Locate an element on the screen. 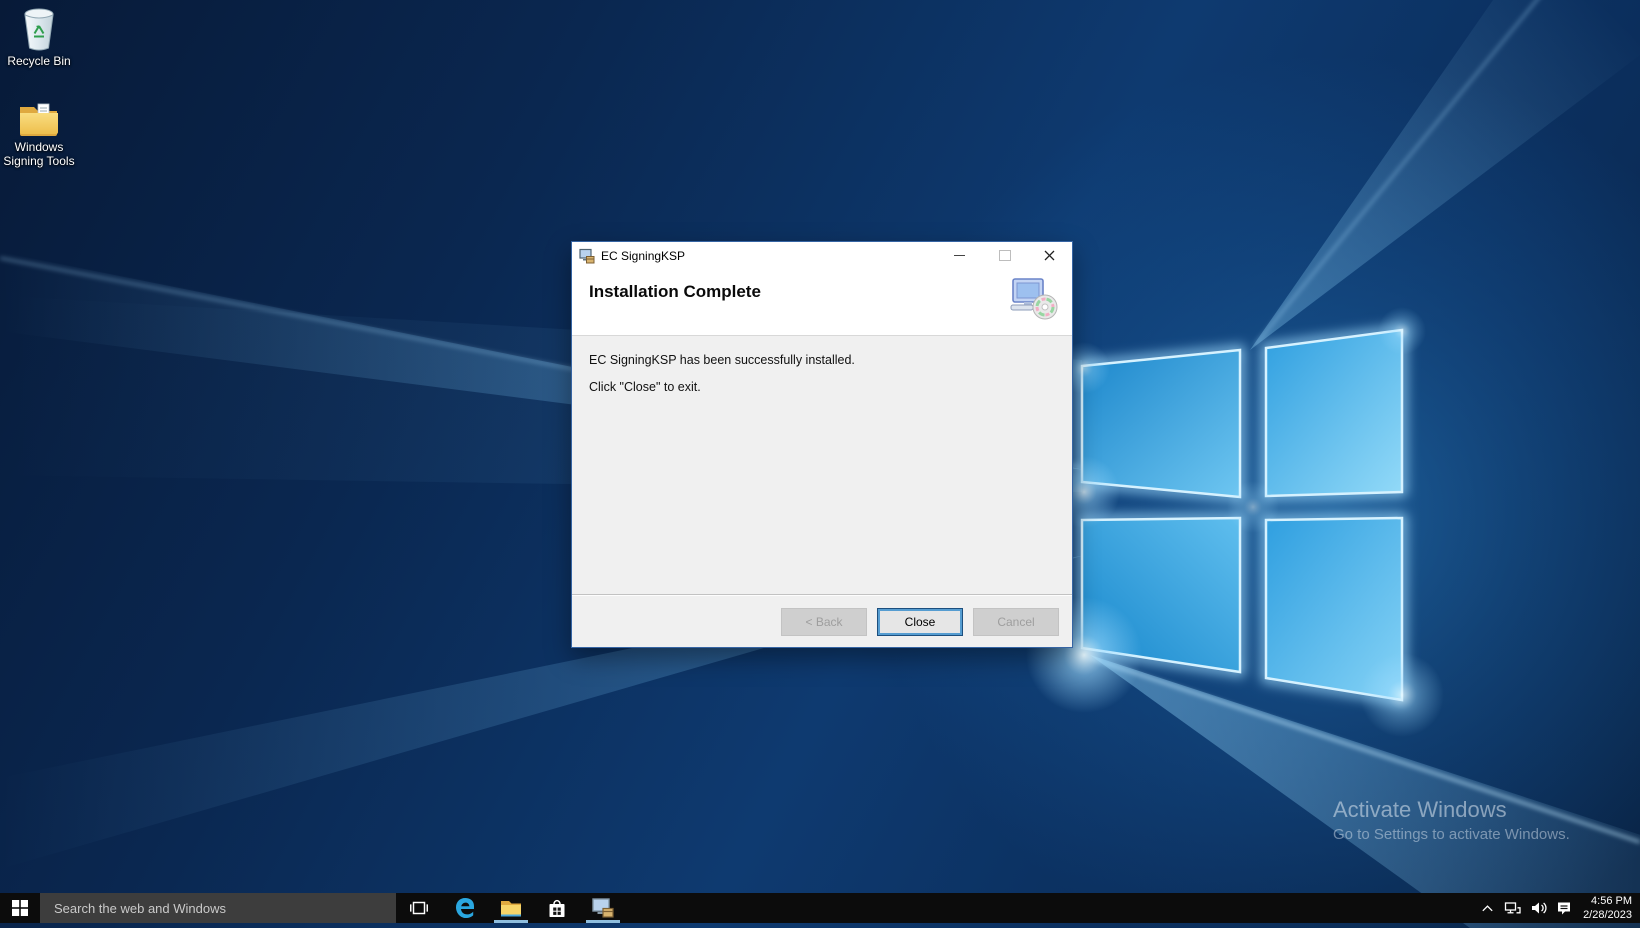 This screenshot has width=1640, height=928. task-view-button is located at coordinates (419, 908).